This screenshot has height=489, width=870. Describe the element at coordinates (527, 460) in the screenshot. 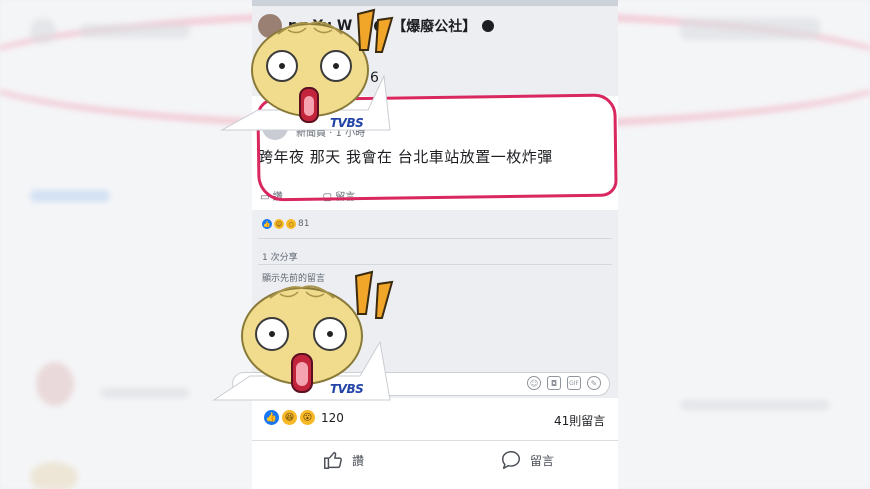

I see `comment-button: 留言` at that location.